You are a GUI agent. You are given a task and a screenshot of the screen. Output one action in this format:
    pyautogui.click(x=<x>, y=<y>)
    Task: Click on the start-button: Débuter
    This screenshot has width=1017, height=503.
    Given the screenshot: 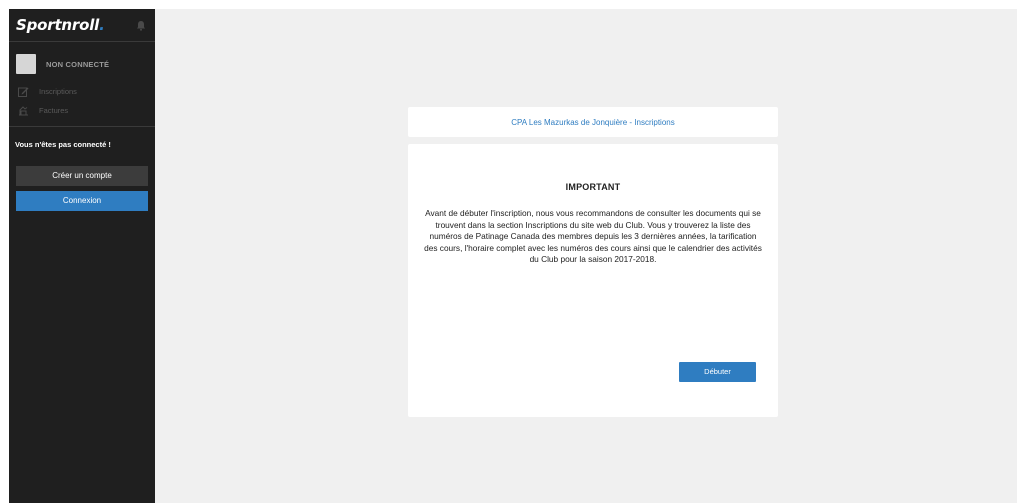 What is the action you would take?
    pyautogui.click(x=717, y=372)
    